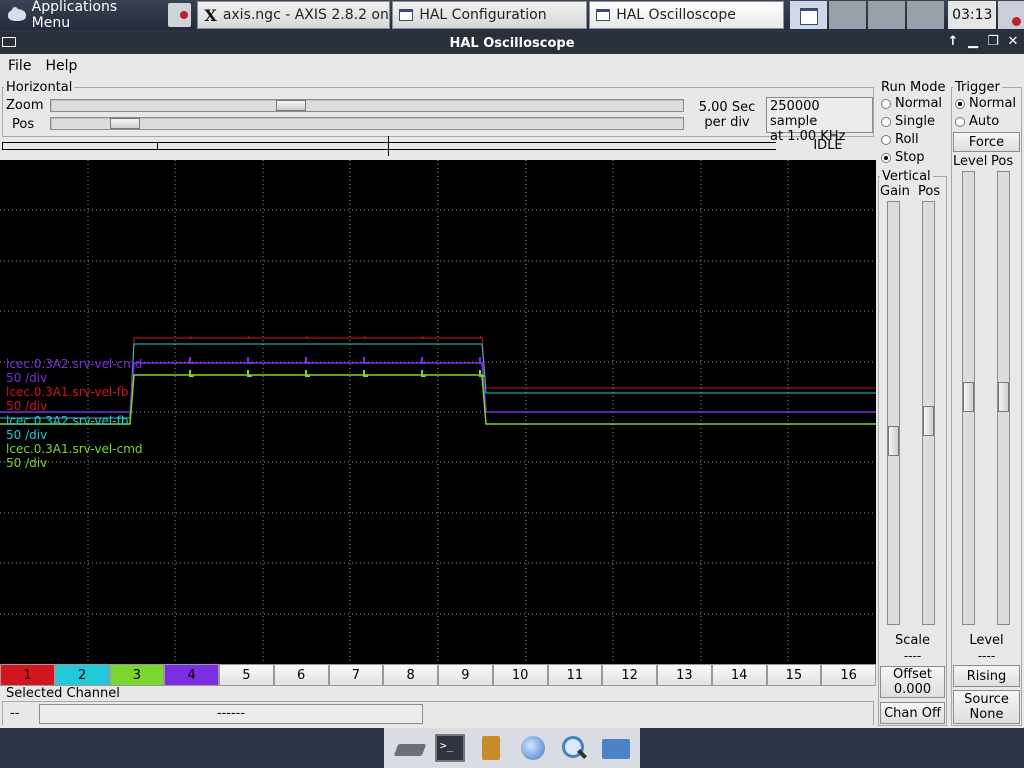 The image size is (1024, 768). What do you see at coordinates (465, 675) in the screenshot?
I see `channel-button-9: 9` at bounding box center [465, 675].